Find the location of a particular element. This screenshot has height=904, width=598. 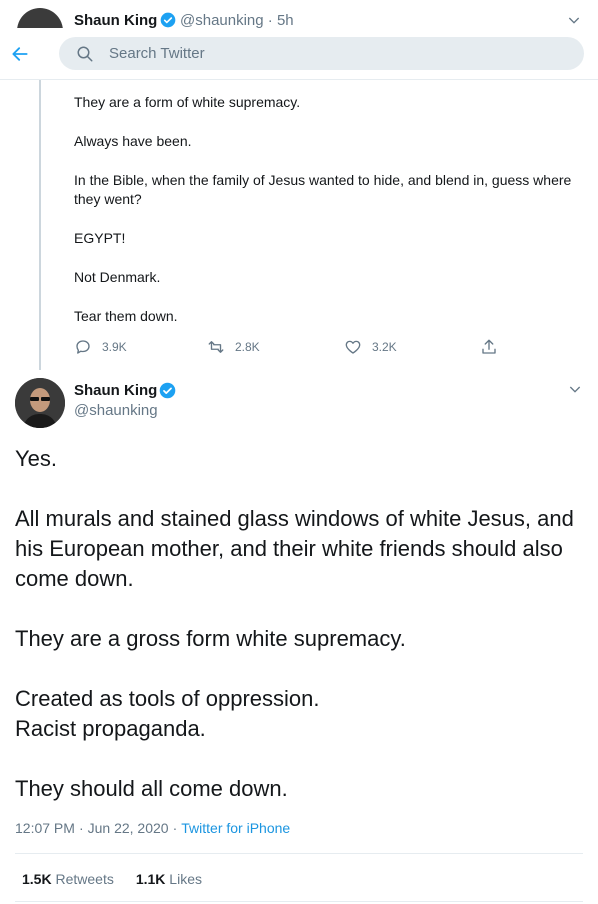

retweets-label: Retweets is located at coordinates (84, 879).